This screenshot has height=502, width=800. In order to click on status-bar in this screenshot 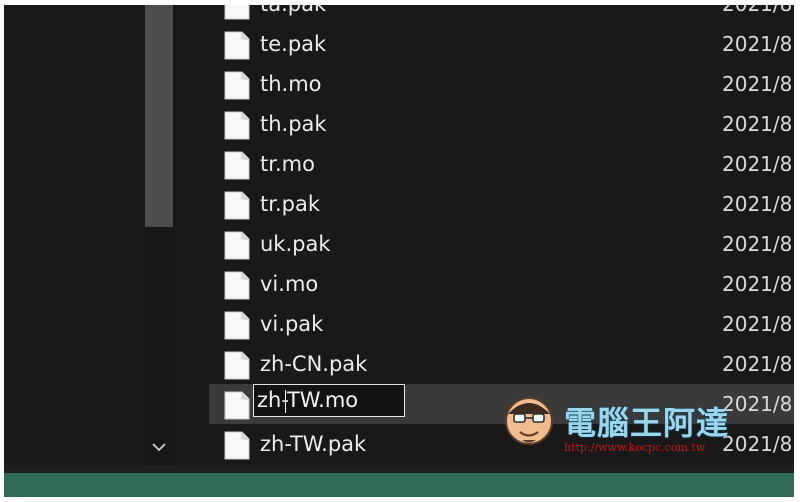, I will do `click(399, 485)`.